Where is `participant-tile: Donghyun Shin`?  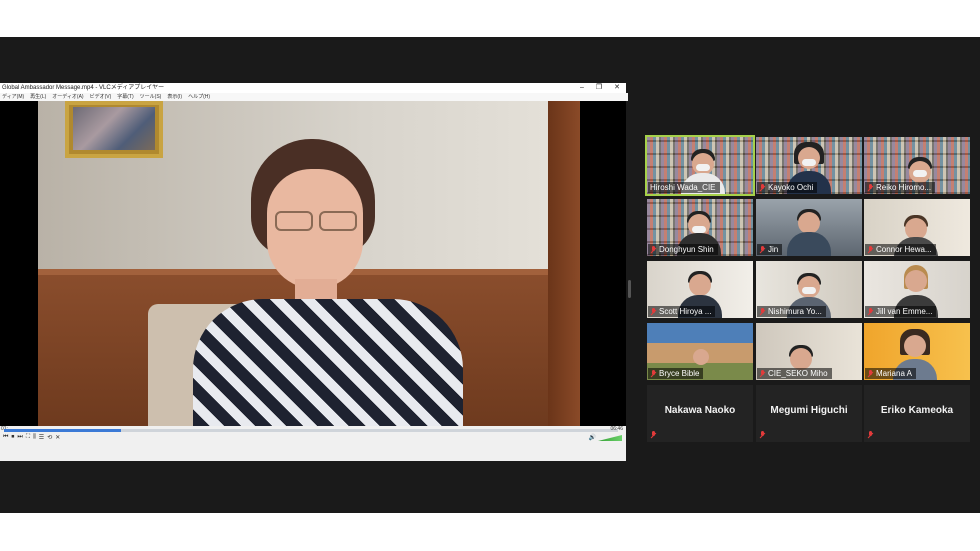 participant-tile: Donghyun Shin is located at coordinates (700, 227).